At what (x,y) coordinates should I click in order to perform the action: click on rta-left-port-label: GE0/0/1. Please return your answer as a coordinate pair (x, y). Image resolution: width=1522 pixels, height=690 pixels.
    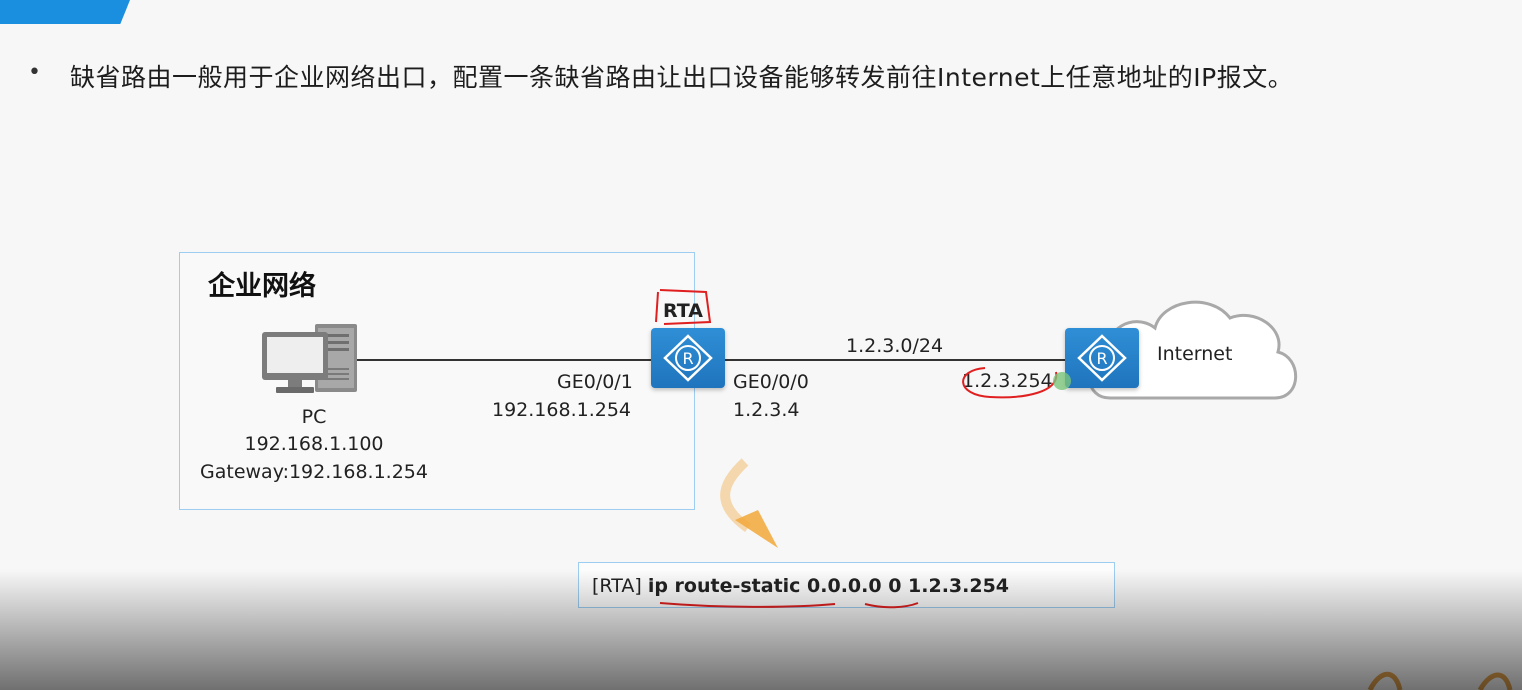
    Looking at the image, I should click on (595, 382).